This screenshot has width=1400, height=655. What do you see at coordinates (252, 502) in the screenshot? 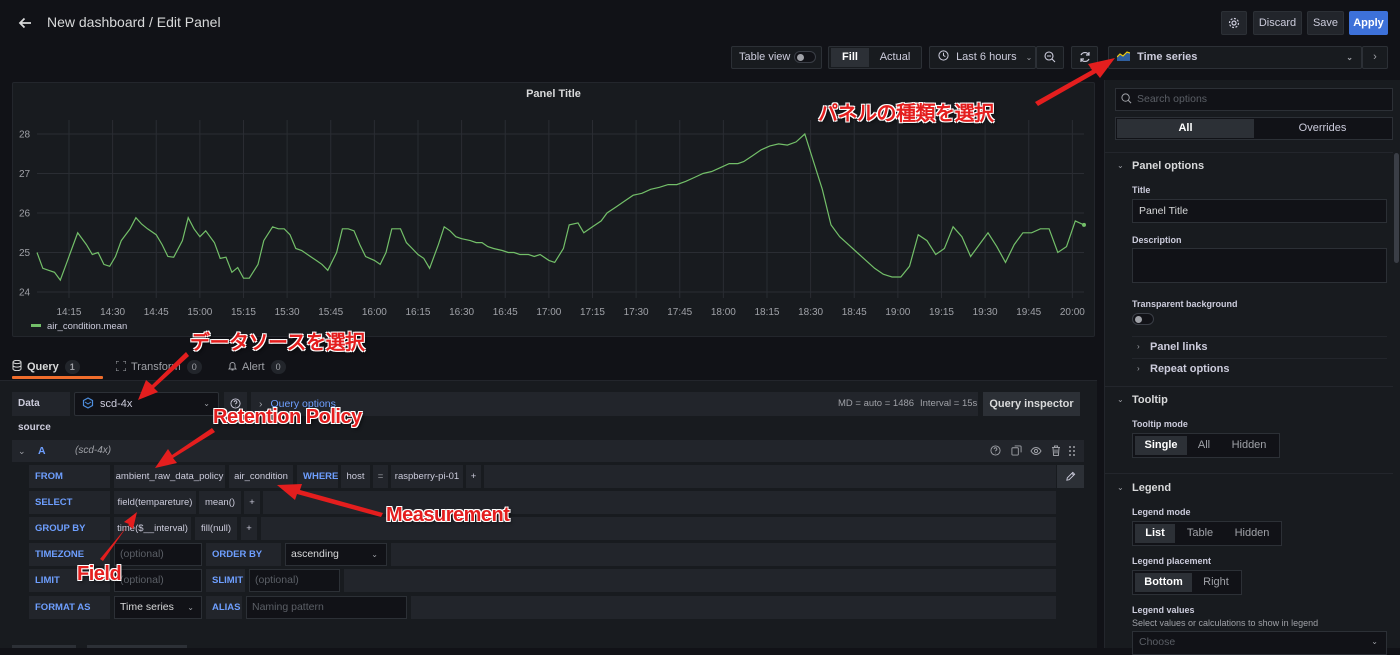
I see `add-select-button: +` at bounding box center [252, 502].